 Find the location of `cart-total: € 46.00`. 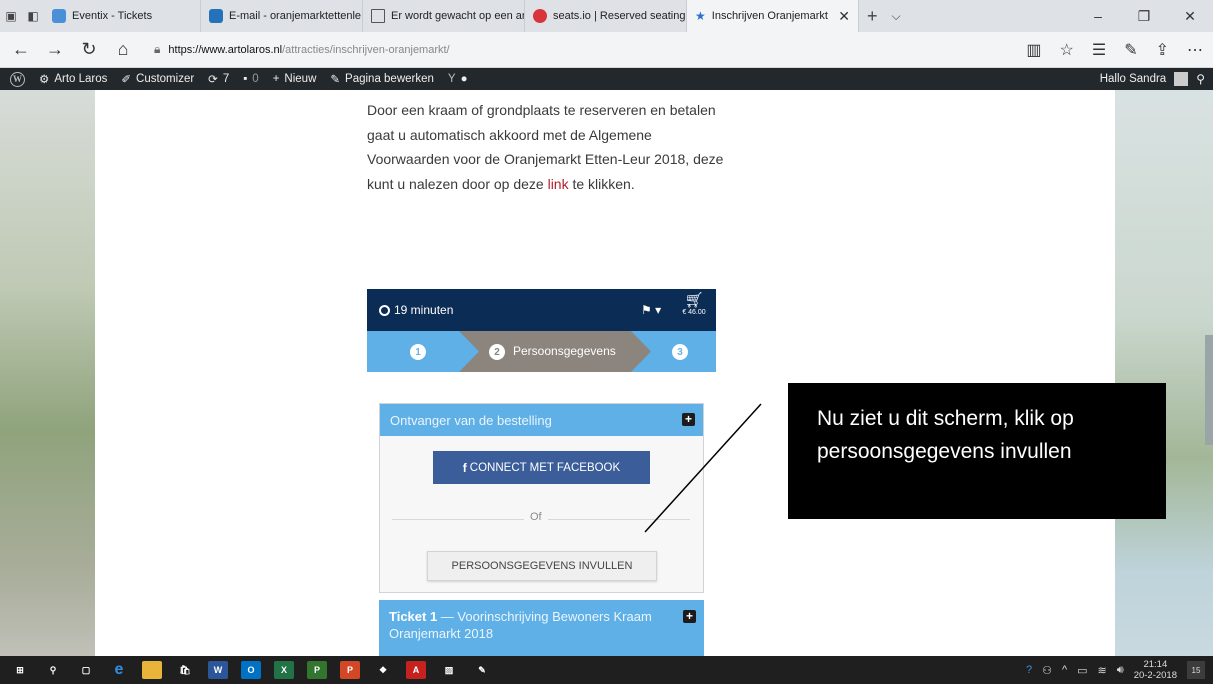

cart-total: € 46.00 is located at coordinates (694, 312).